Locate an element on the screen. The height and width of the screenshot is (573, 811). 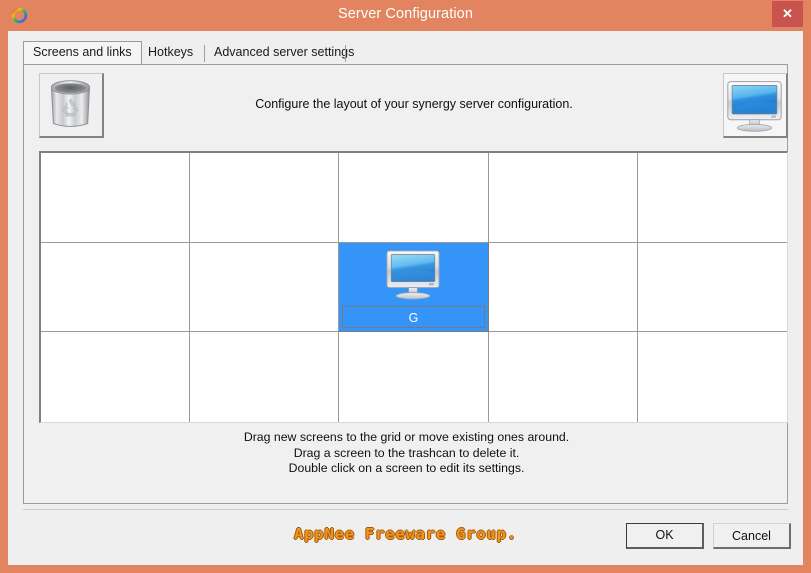
grid-cell-r0c0 is located at coordinates (116, 198).